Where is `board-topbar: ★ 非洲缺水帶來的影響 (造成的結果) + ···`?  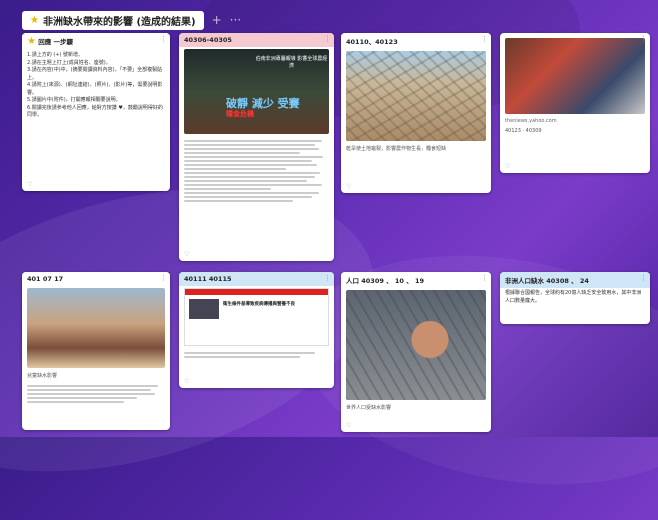 board-topbar: ★ 非洲缺水帶來的影響 (造成的結果) + ··· is located at coordinates (131, 20).